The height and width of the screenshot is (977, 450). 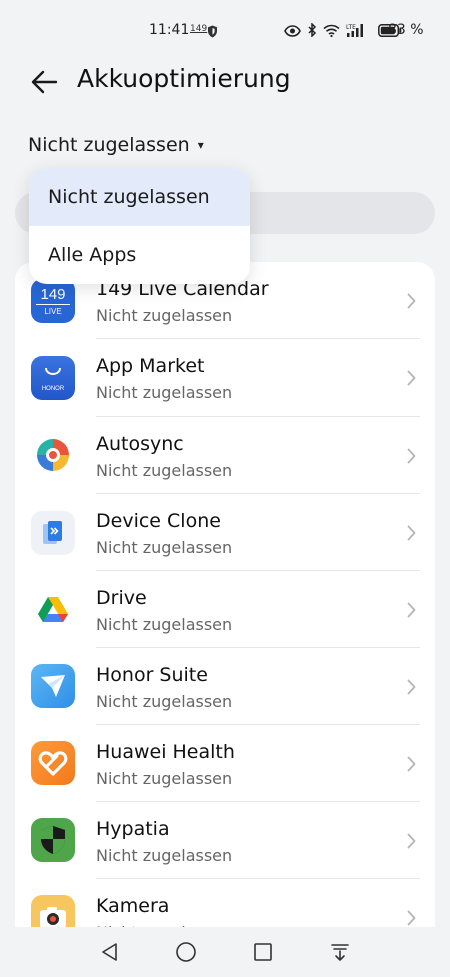 What do you see at coordinates (199, 29) in the screenshot?
I see `status-149-label: 149` at bounding box center [199, 29].